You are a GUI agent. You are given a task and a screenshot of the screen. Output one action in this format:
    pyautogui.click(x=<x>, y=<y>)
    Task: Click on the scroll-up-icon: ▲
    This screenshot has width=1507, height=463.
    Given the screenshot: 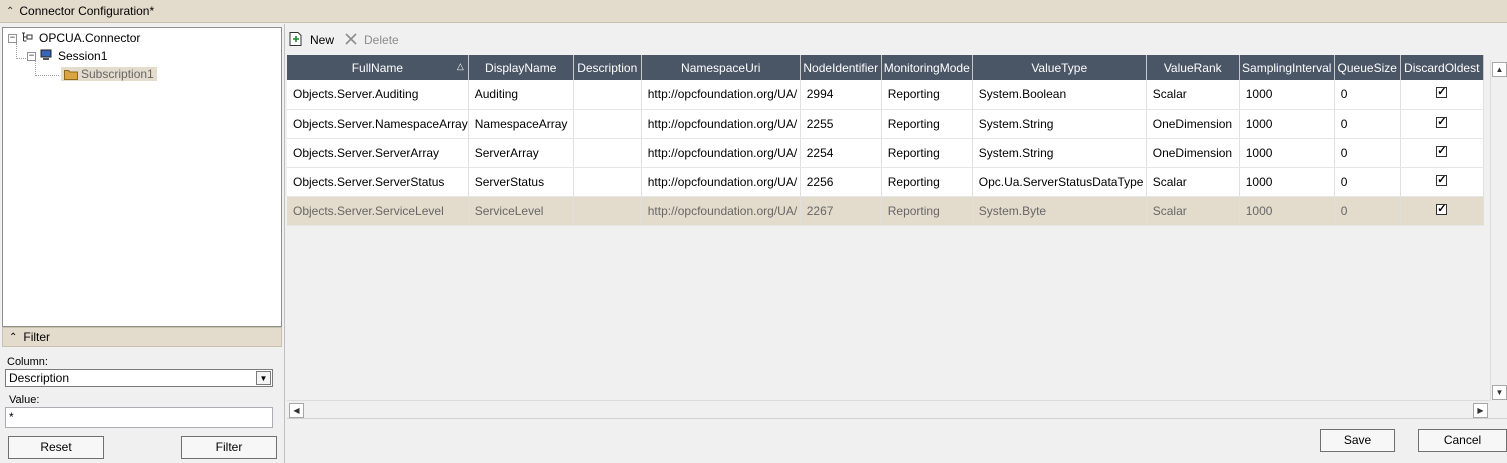 What is the action you would take?
    pyautogui.click(x=1499, y=69)
    